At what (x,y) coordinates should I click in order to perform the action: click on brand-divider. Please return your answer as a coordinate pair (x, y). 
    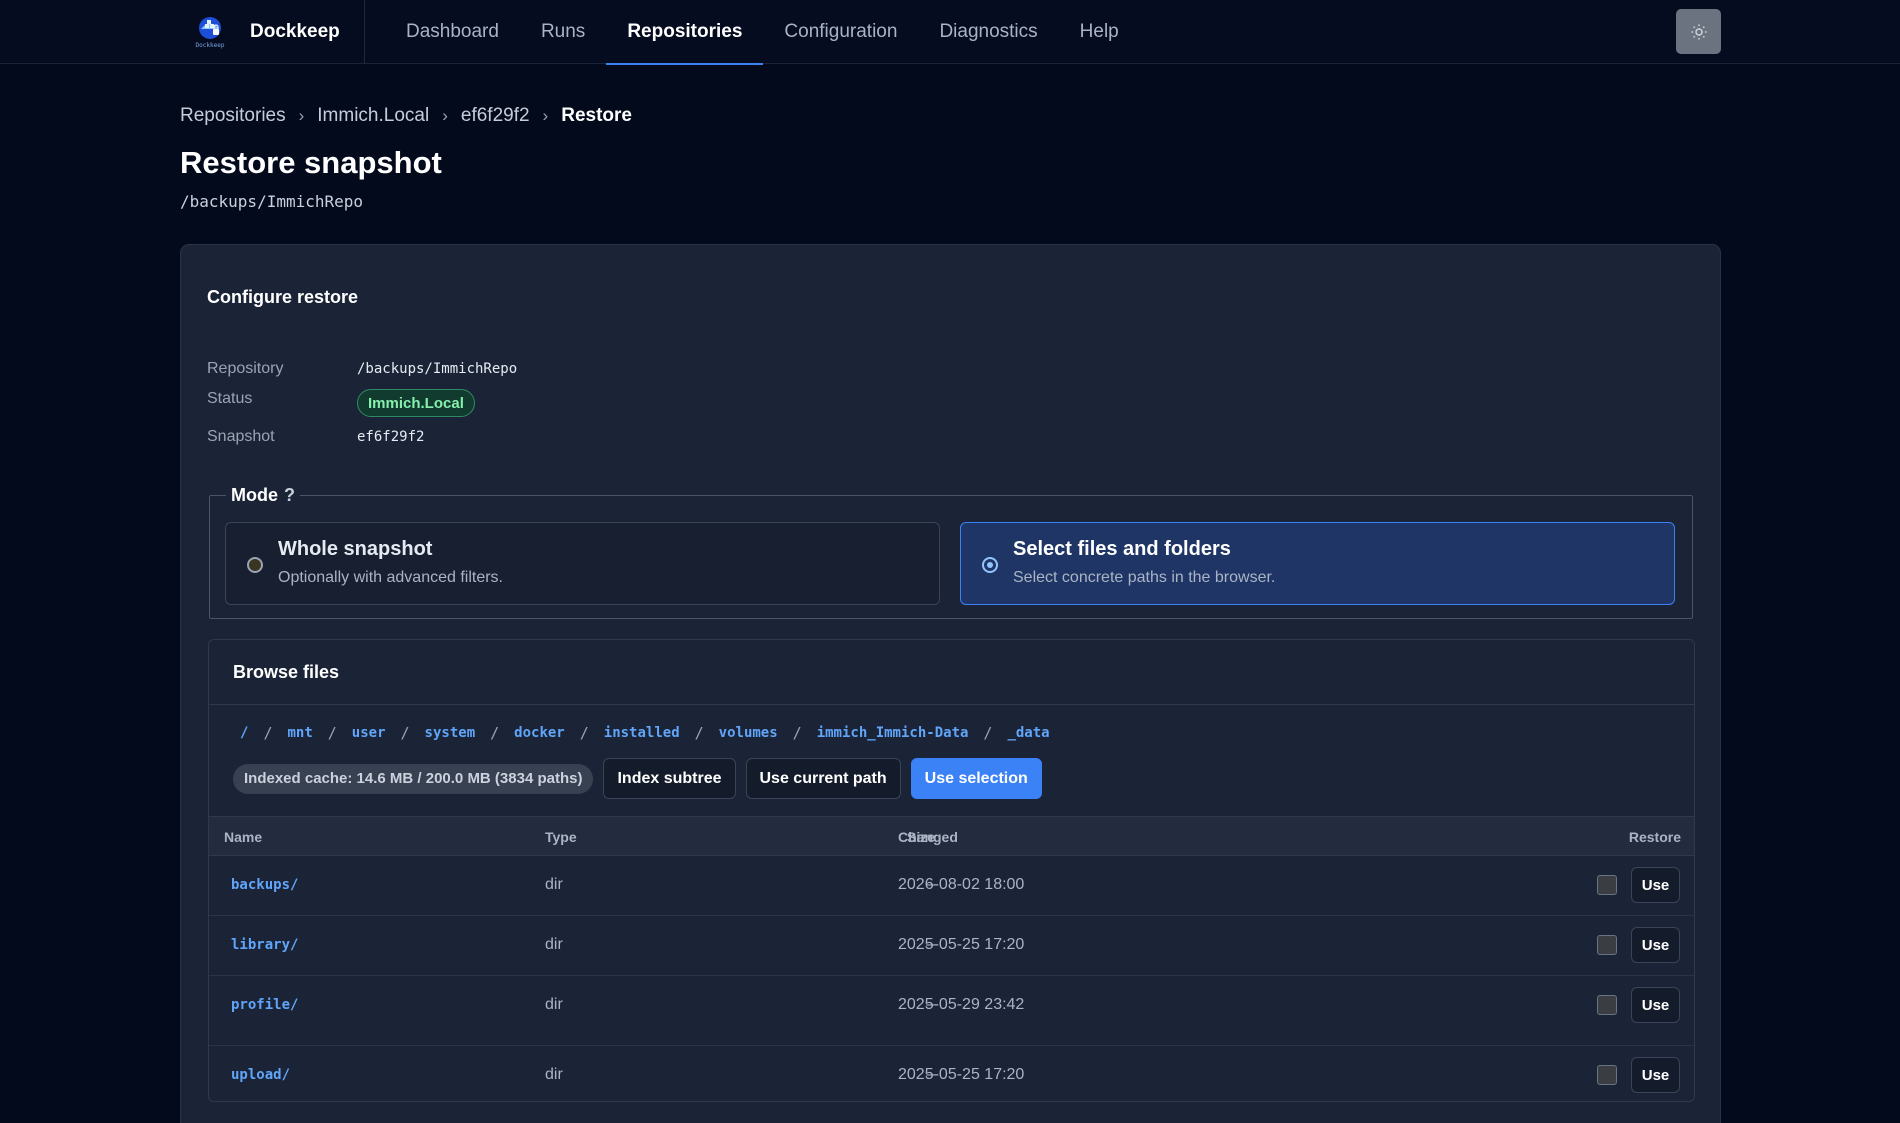
    Looking at the image, I should click on (364, 32).